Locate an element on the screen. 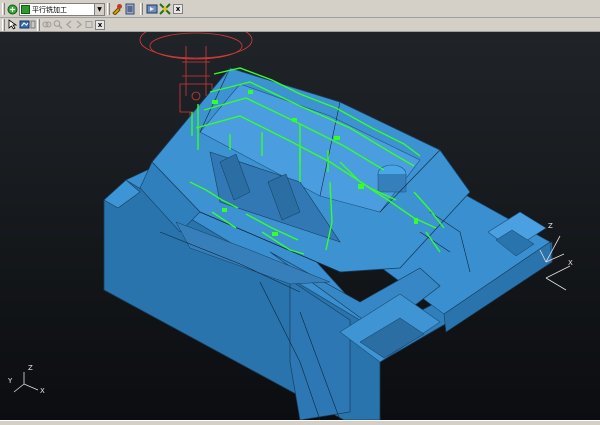 This screenshot has width=600, height=425. operation-select-value: 平行铣加工 is located at coordinates (49, 9).